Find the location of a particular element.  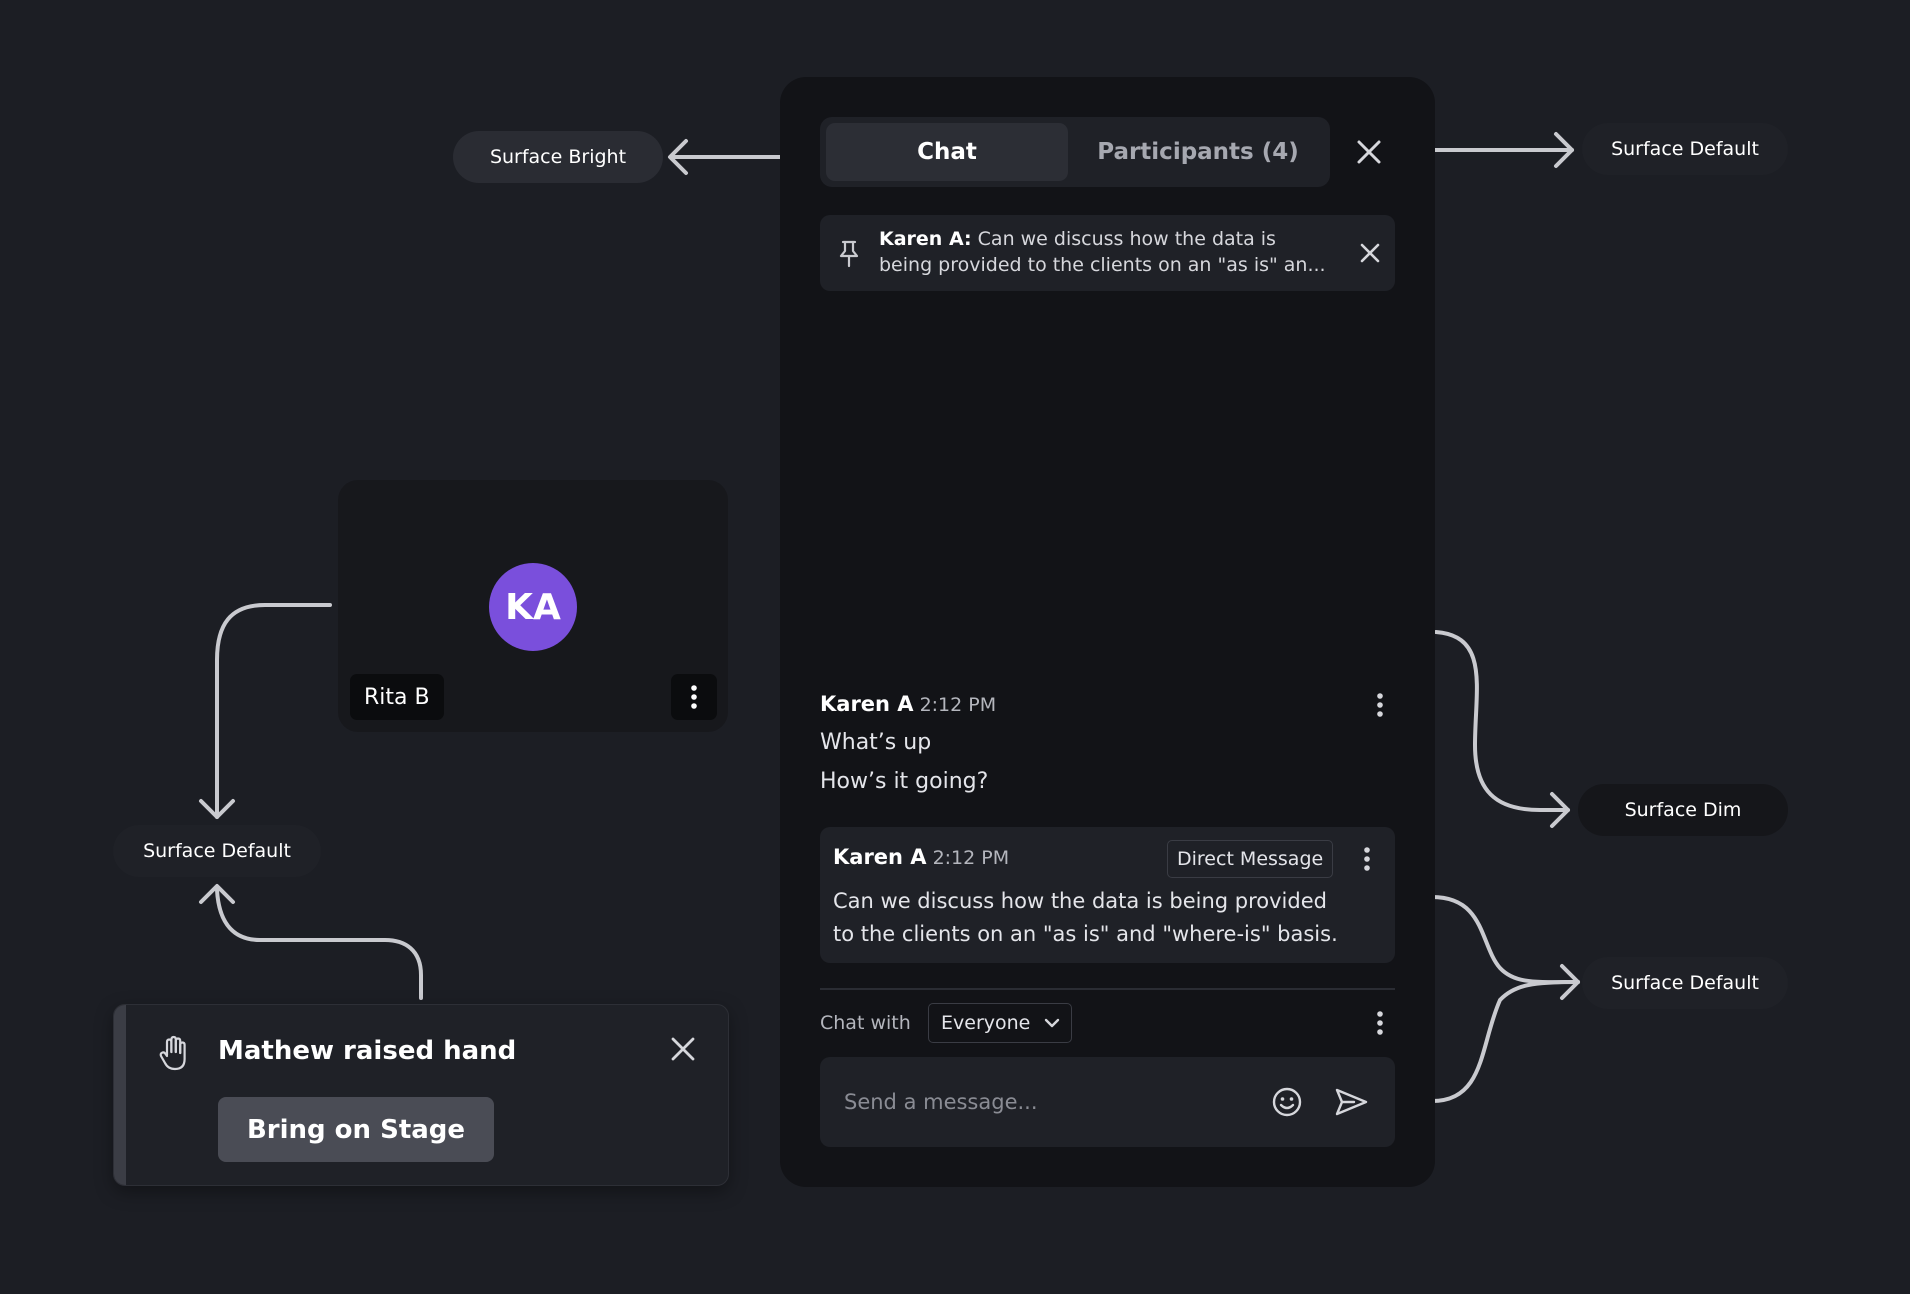

pinned-line-1: Can we discuss how the data is is located at coordinates (1126, 239).